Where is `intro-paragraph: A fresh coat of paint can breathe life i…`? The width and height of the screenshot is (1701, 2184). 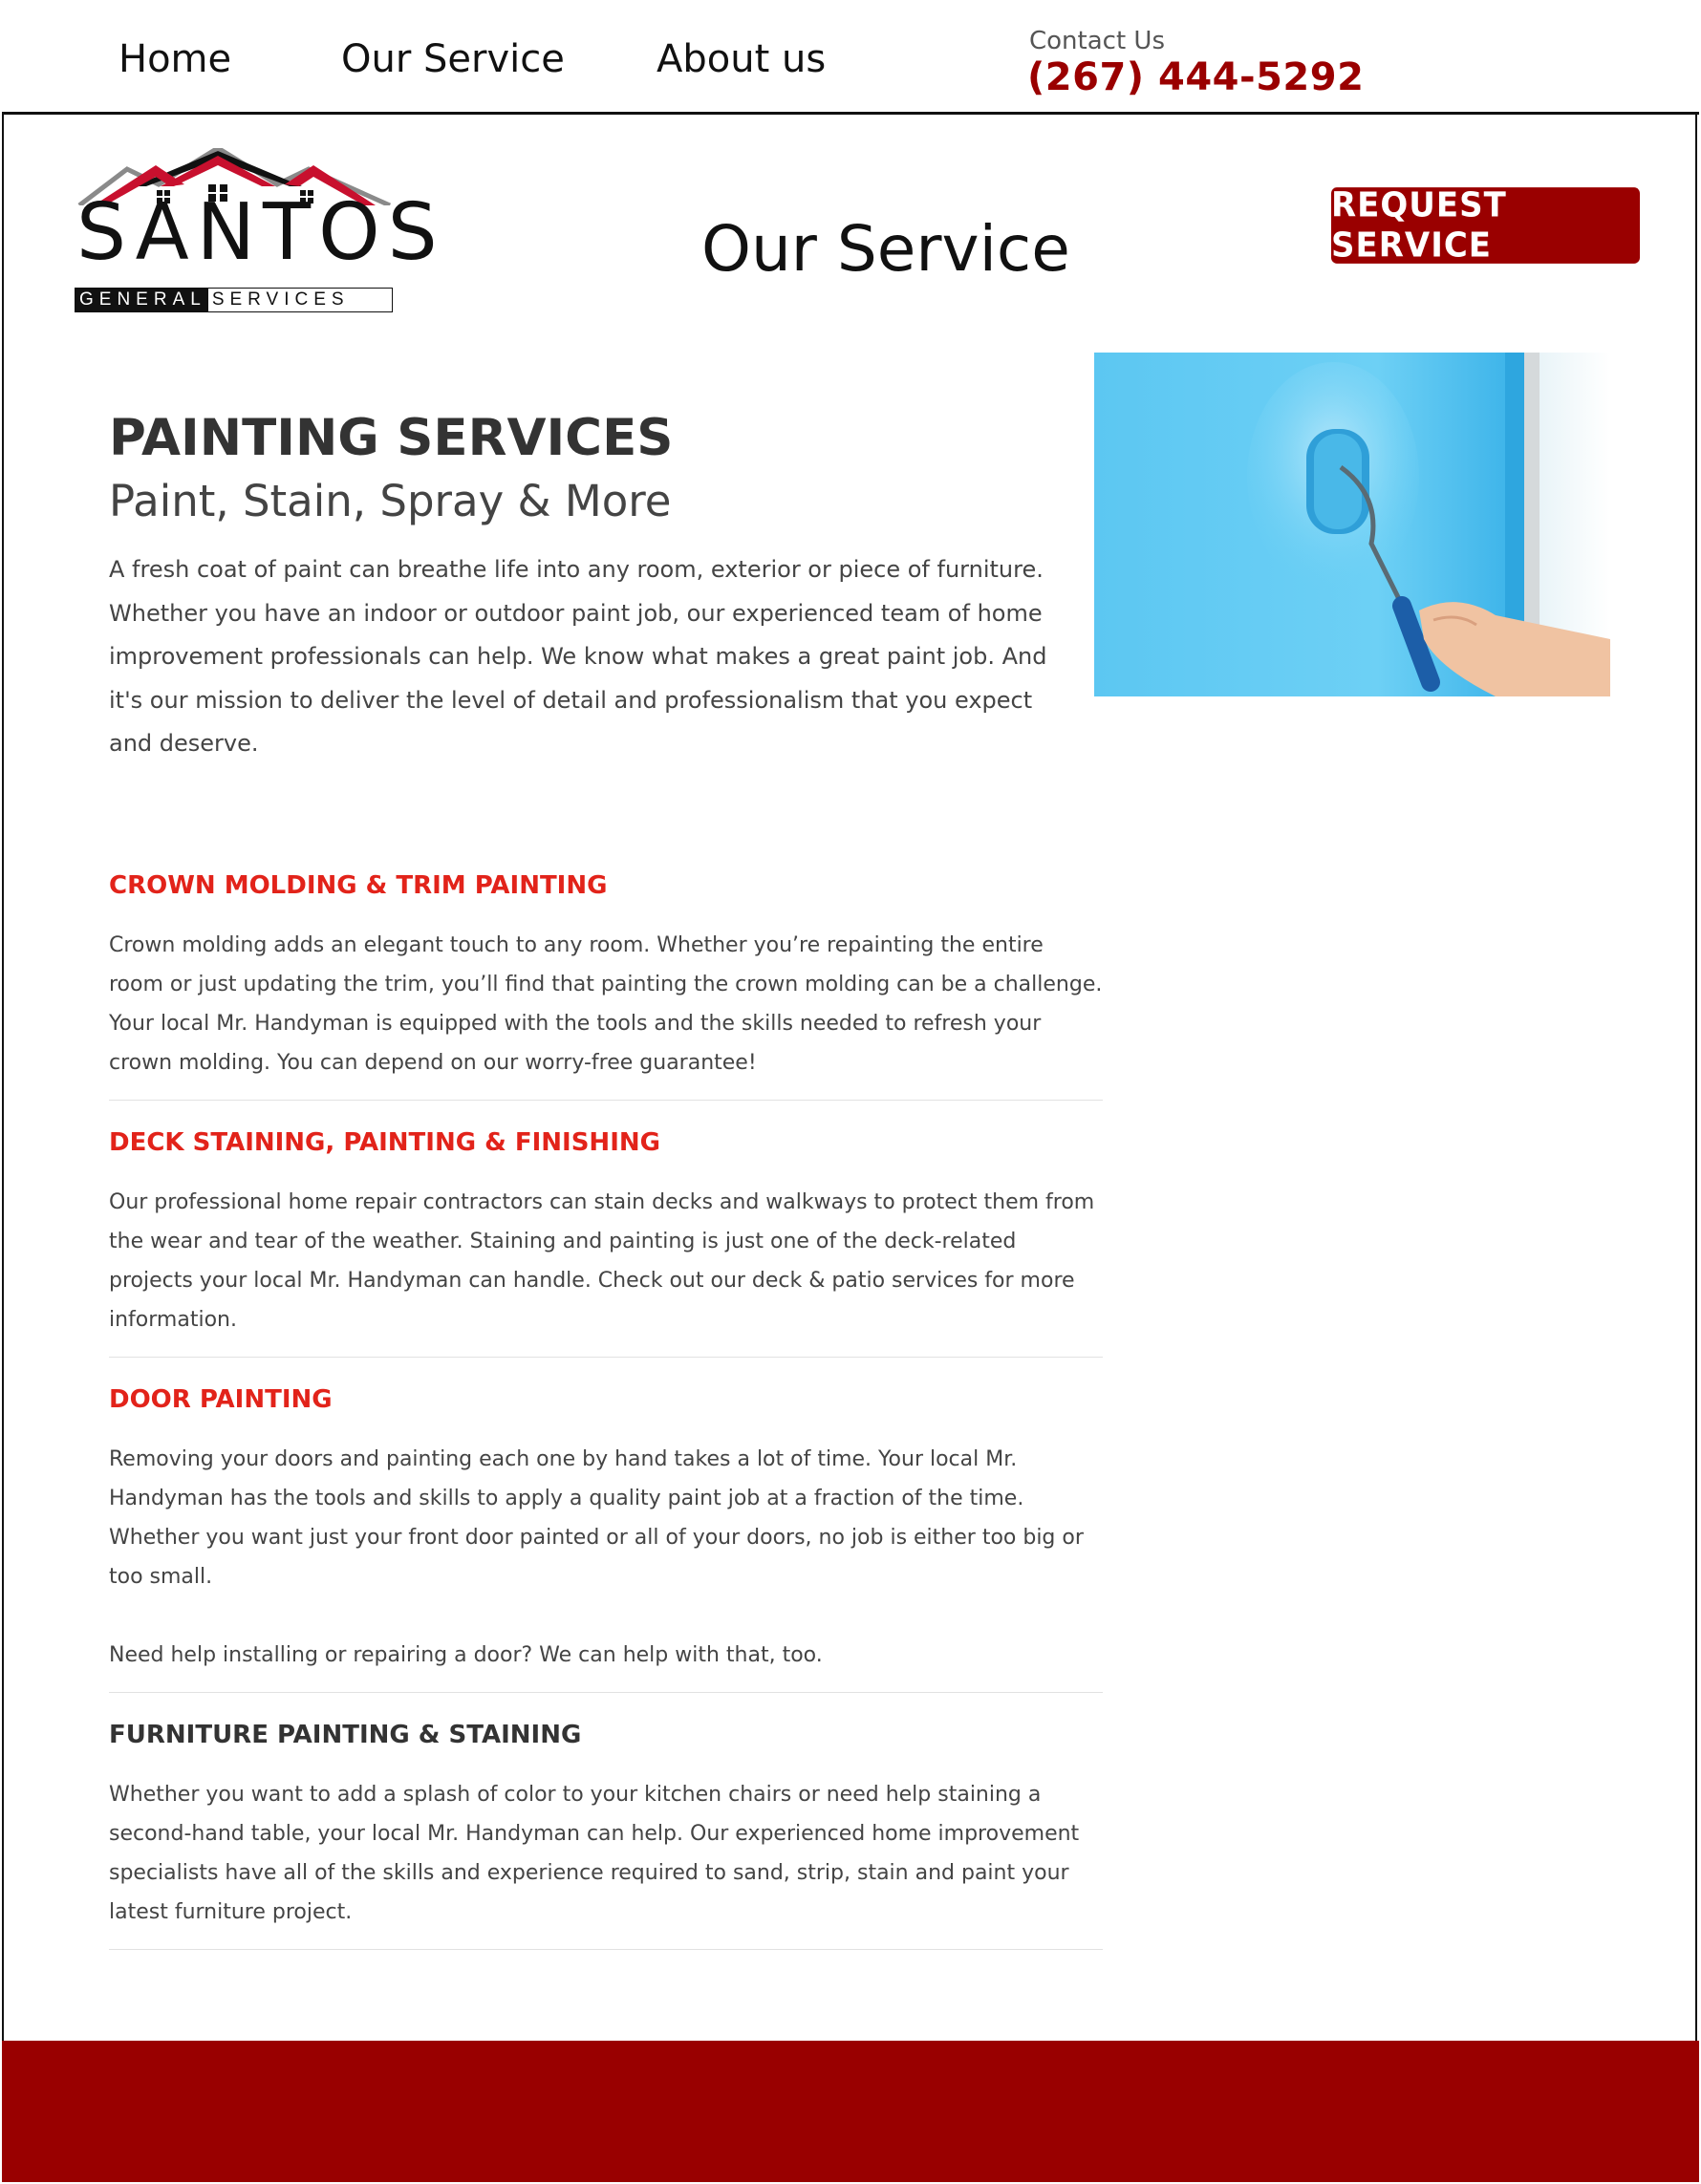
intro-paragraph: A fresh coat of paint can breathe life i… is located at coordinates (578, 657).